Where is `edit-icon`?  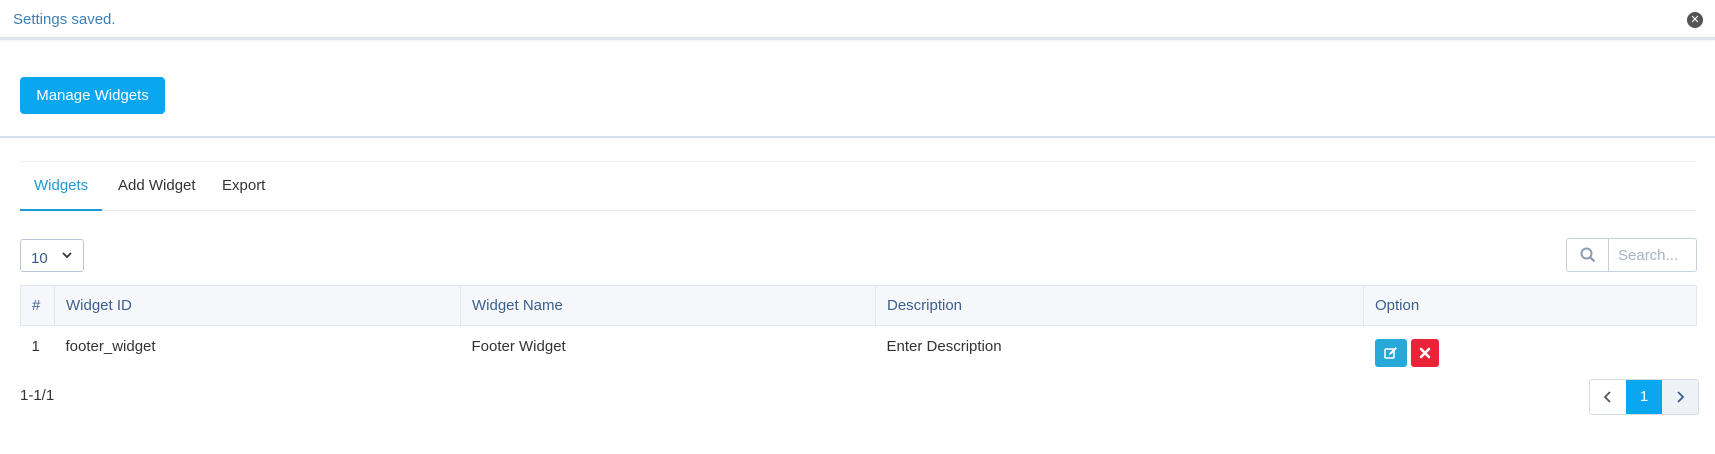 edit-icon is located at coordinates (1390, 353).